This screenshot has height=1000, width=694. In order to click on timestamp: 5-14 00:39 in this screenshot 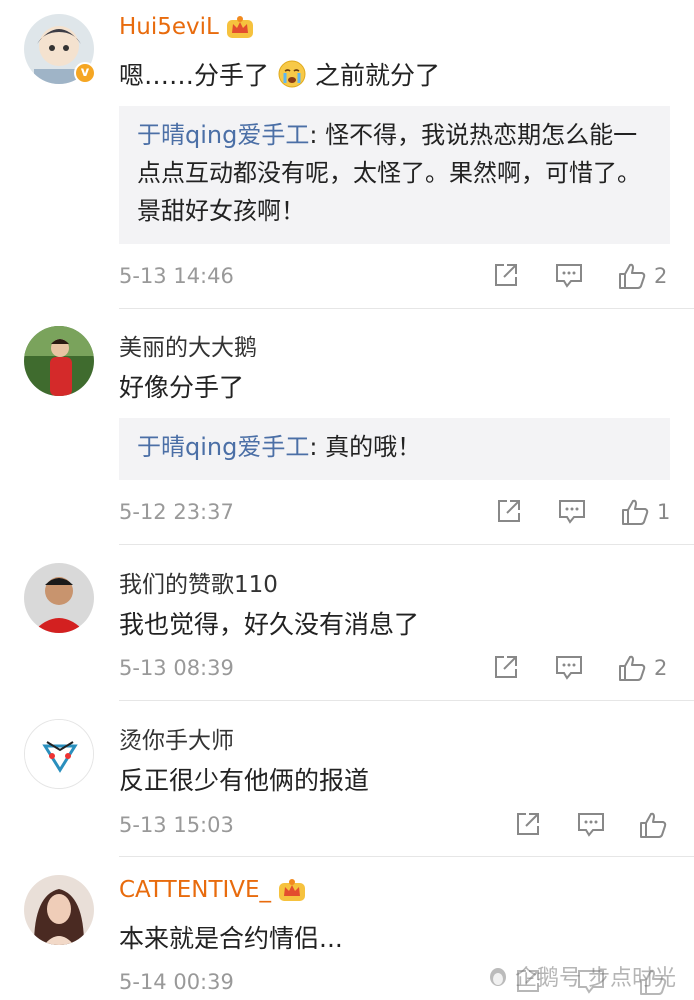, I will do `click(176, 982)`.